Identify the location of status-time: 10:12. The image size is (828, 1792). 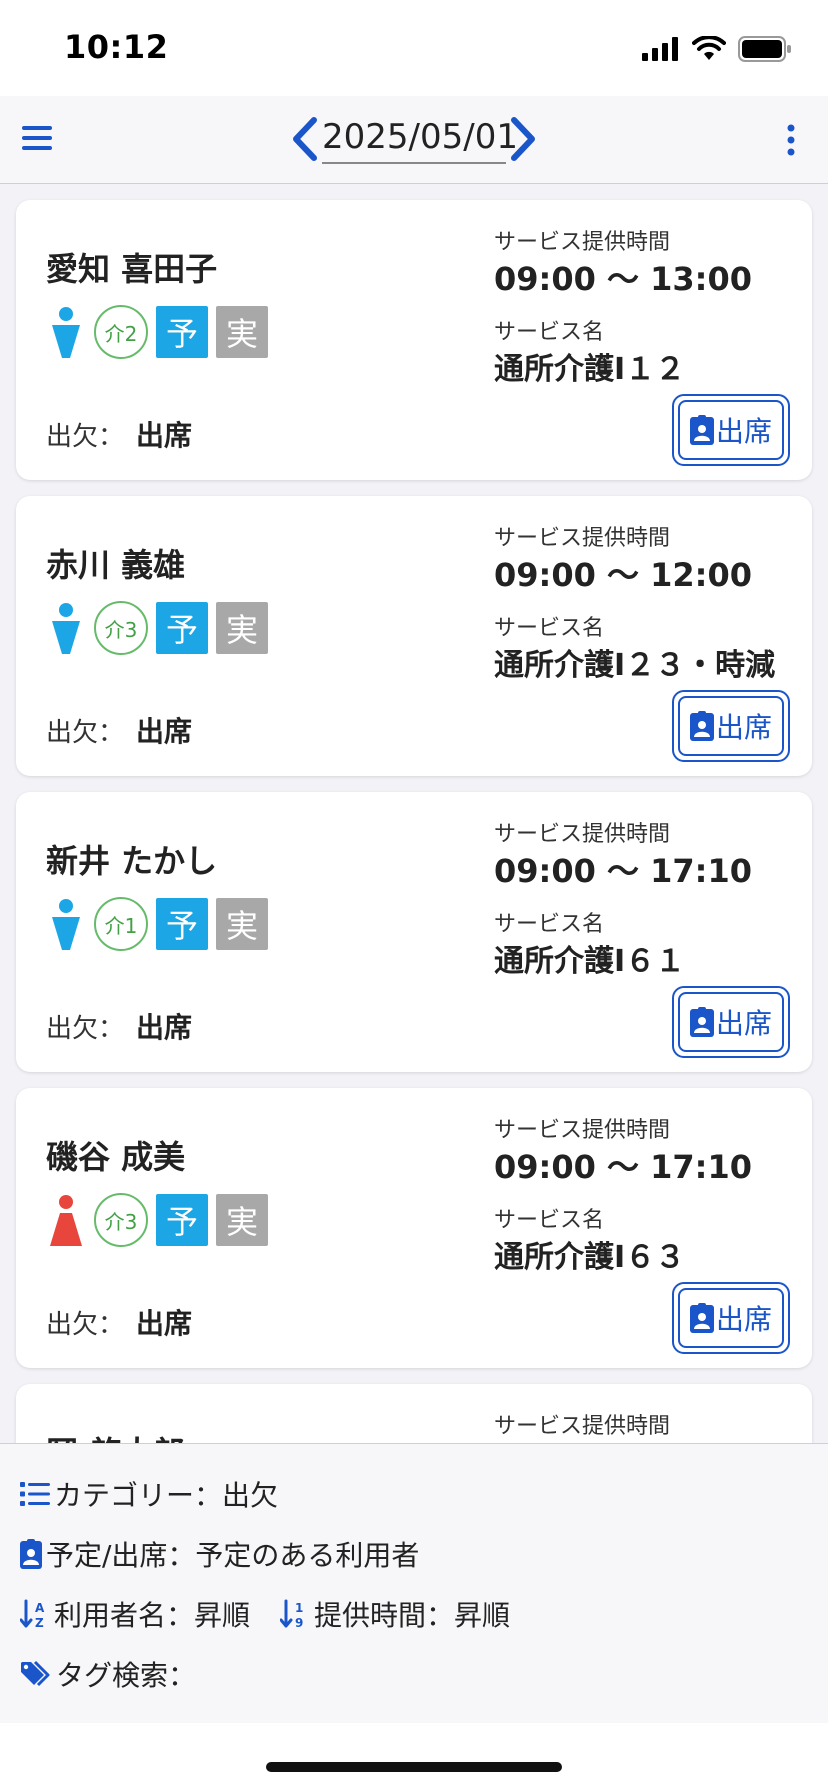
(116, 47).